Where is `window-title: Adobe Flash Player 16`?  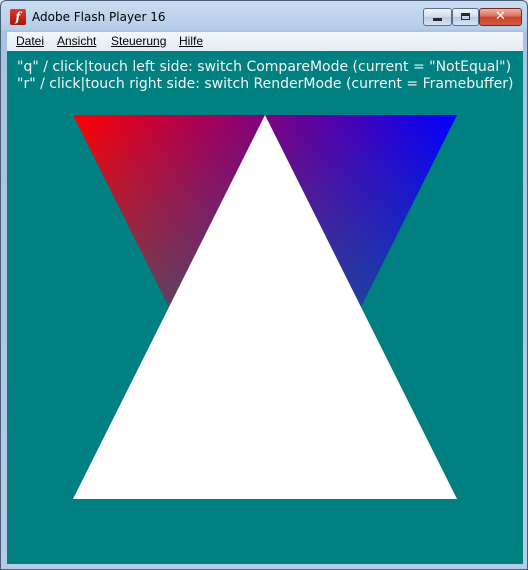 window-title: Adobe Flash Player 16 is located at coordinates (99, 17).